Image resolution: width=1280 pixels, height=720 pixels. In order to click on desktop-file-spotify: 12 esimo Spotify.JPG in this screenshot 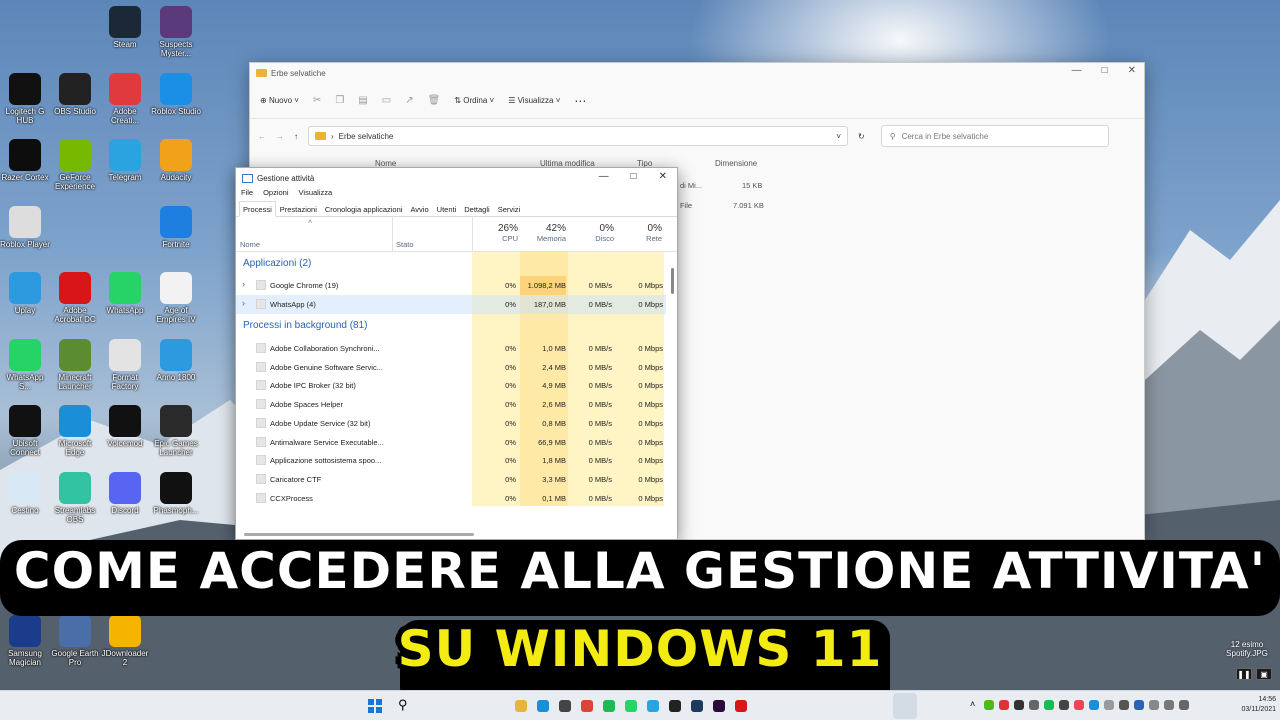, I will do `click(1247, 649)`.